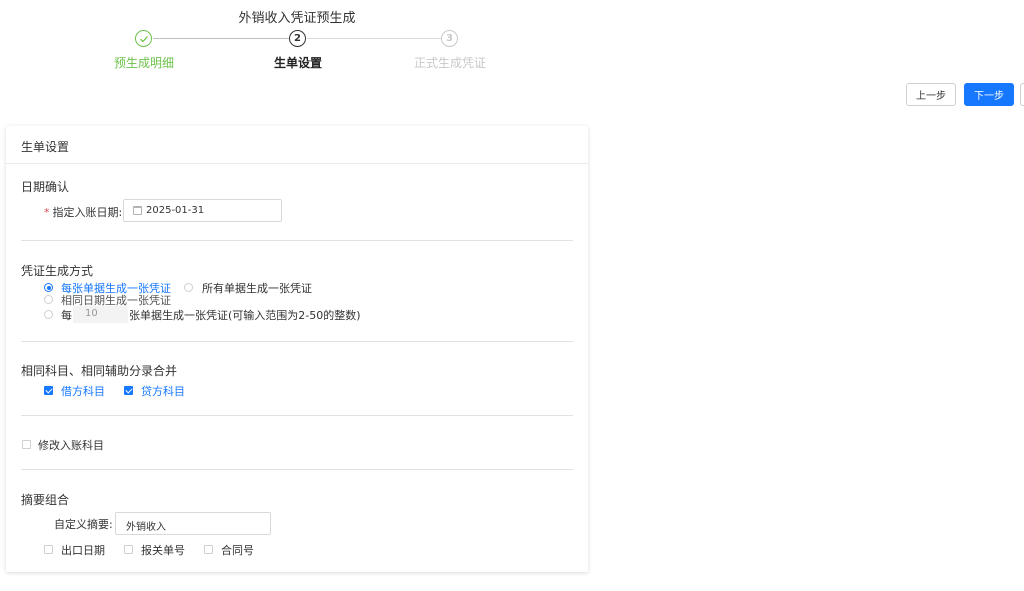 This screenshot has width=1024, height=591. I want to click on merge-section-title: 相同科目、相同辅助分录合并, so click(99, 371).